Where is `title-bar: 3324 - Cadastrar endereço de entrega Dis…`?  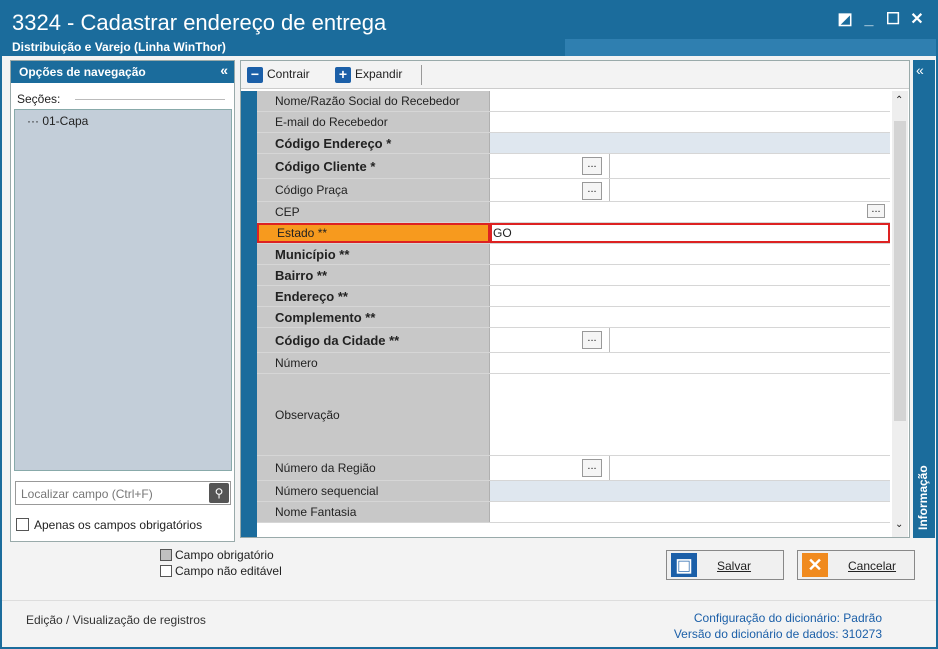 title-bar: 3324 - Cadastrar endereço de entrega Dis… is located at coordinates (469, 29).